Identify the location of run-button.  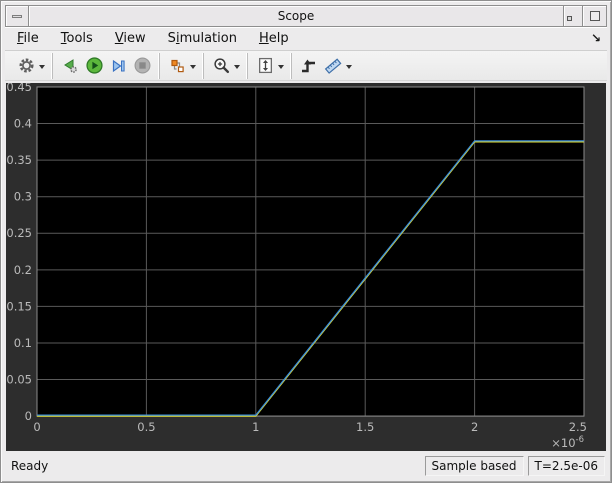
(94, 66).